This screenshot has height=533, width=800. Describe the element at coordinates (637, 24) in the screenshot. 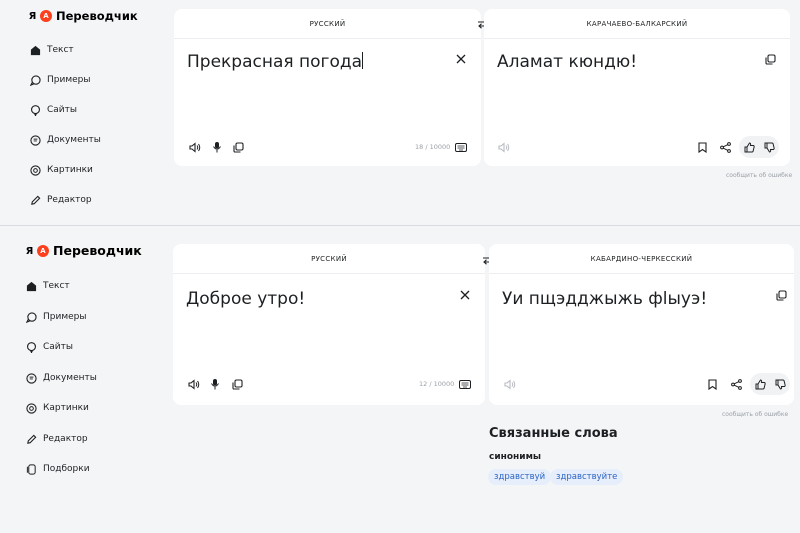

I see `target-language-selector: КАРАЧАЕВО-БАЛКАРСКИЙ` at that location.